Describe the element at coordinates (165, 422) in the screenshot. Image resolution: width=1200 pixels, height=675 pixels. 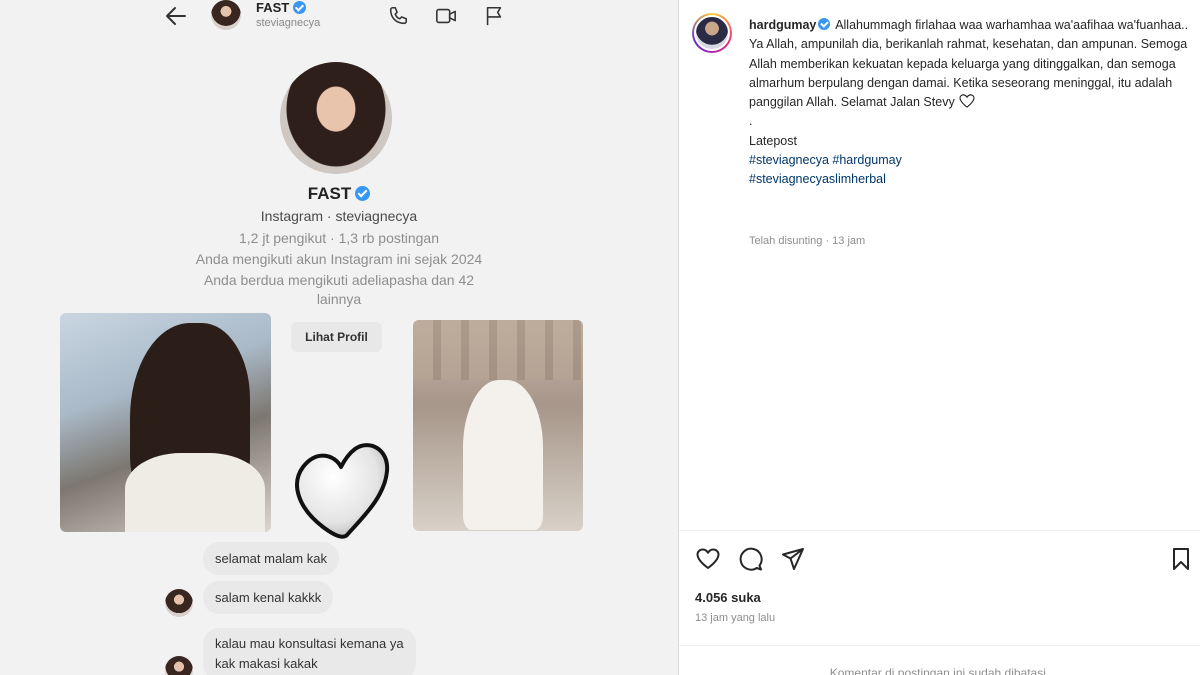
I see `profile-photo-left` at that location.